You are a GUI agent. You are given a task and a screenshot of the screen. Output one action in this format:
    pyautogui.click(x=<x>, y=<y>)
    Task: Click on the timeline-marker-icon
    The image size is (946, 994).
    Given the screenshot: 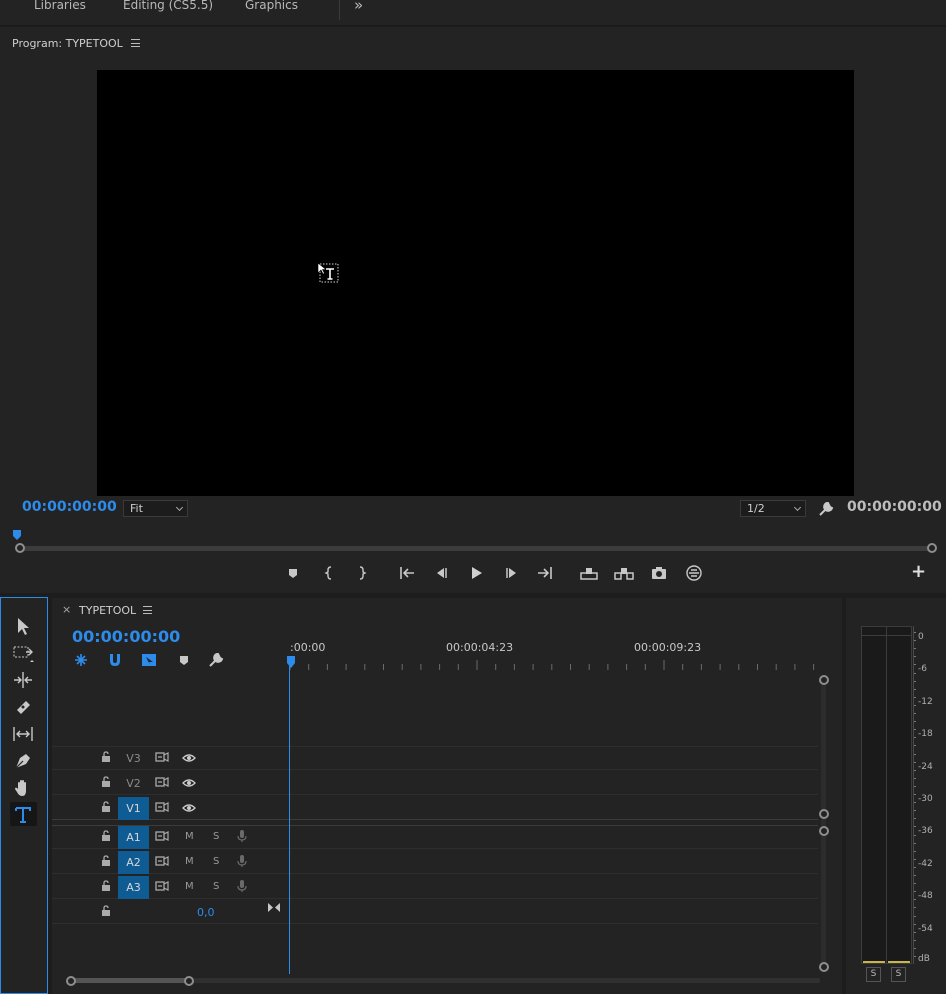 What is the action you would take?
    pyautogui.click(x=184, y=660)
    